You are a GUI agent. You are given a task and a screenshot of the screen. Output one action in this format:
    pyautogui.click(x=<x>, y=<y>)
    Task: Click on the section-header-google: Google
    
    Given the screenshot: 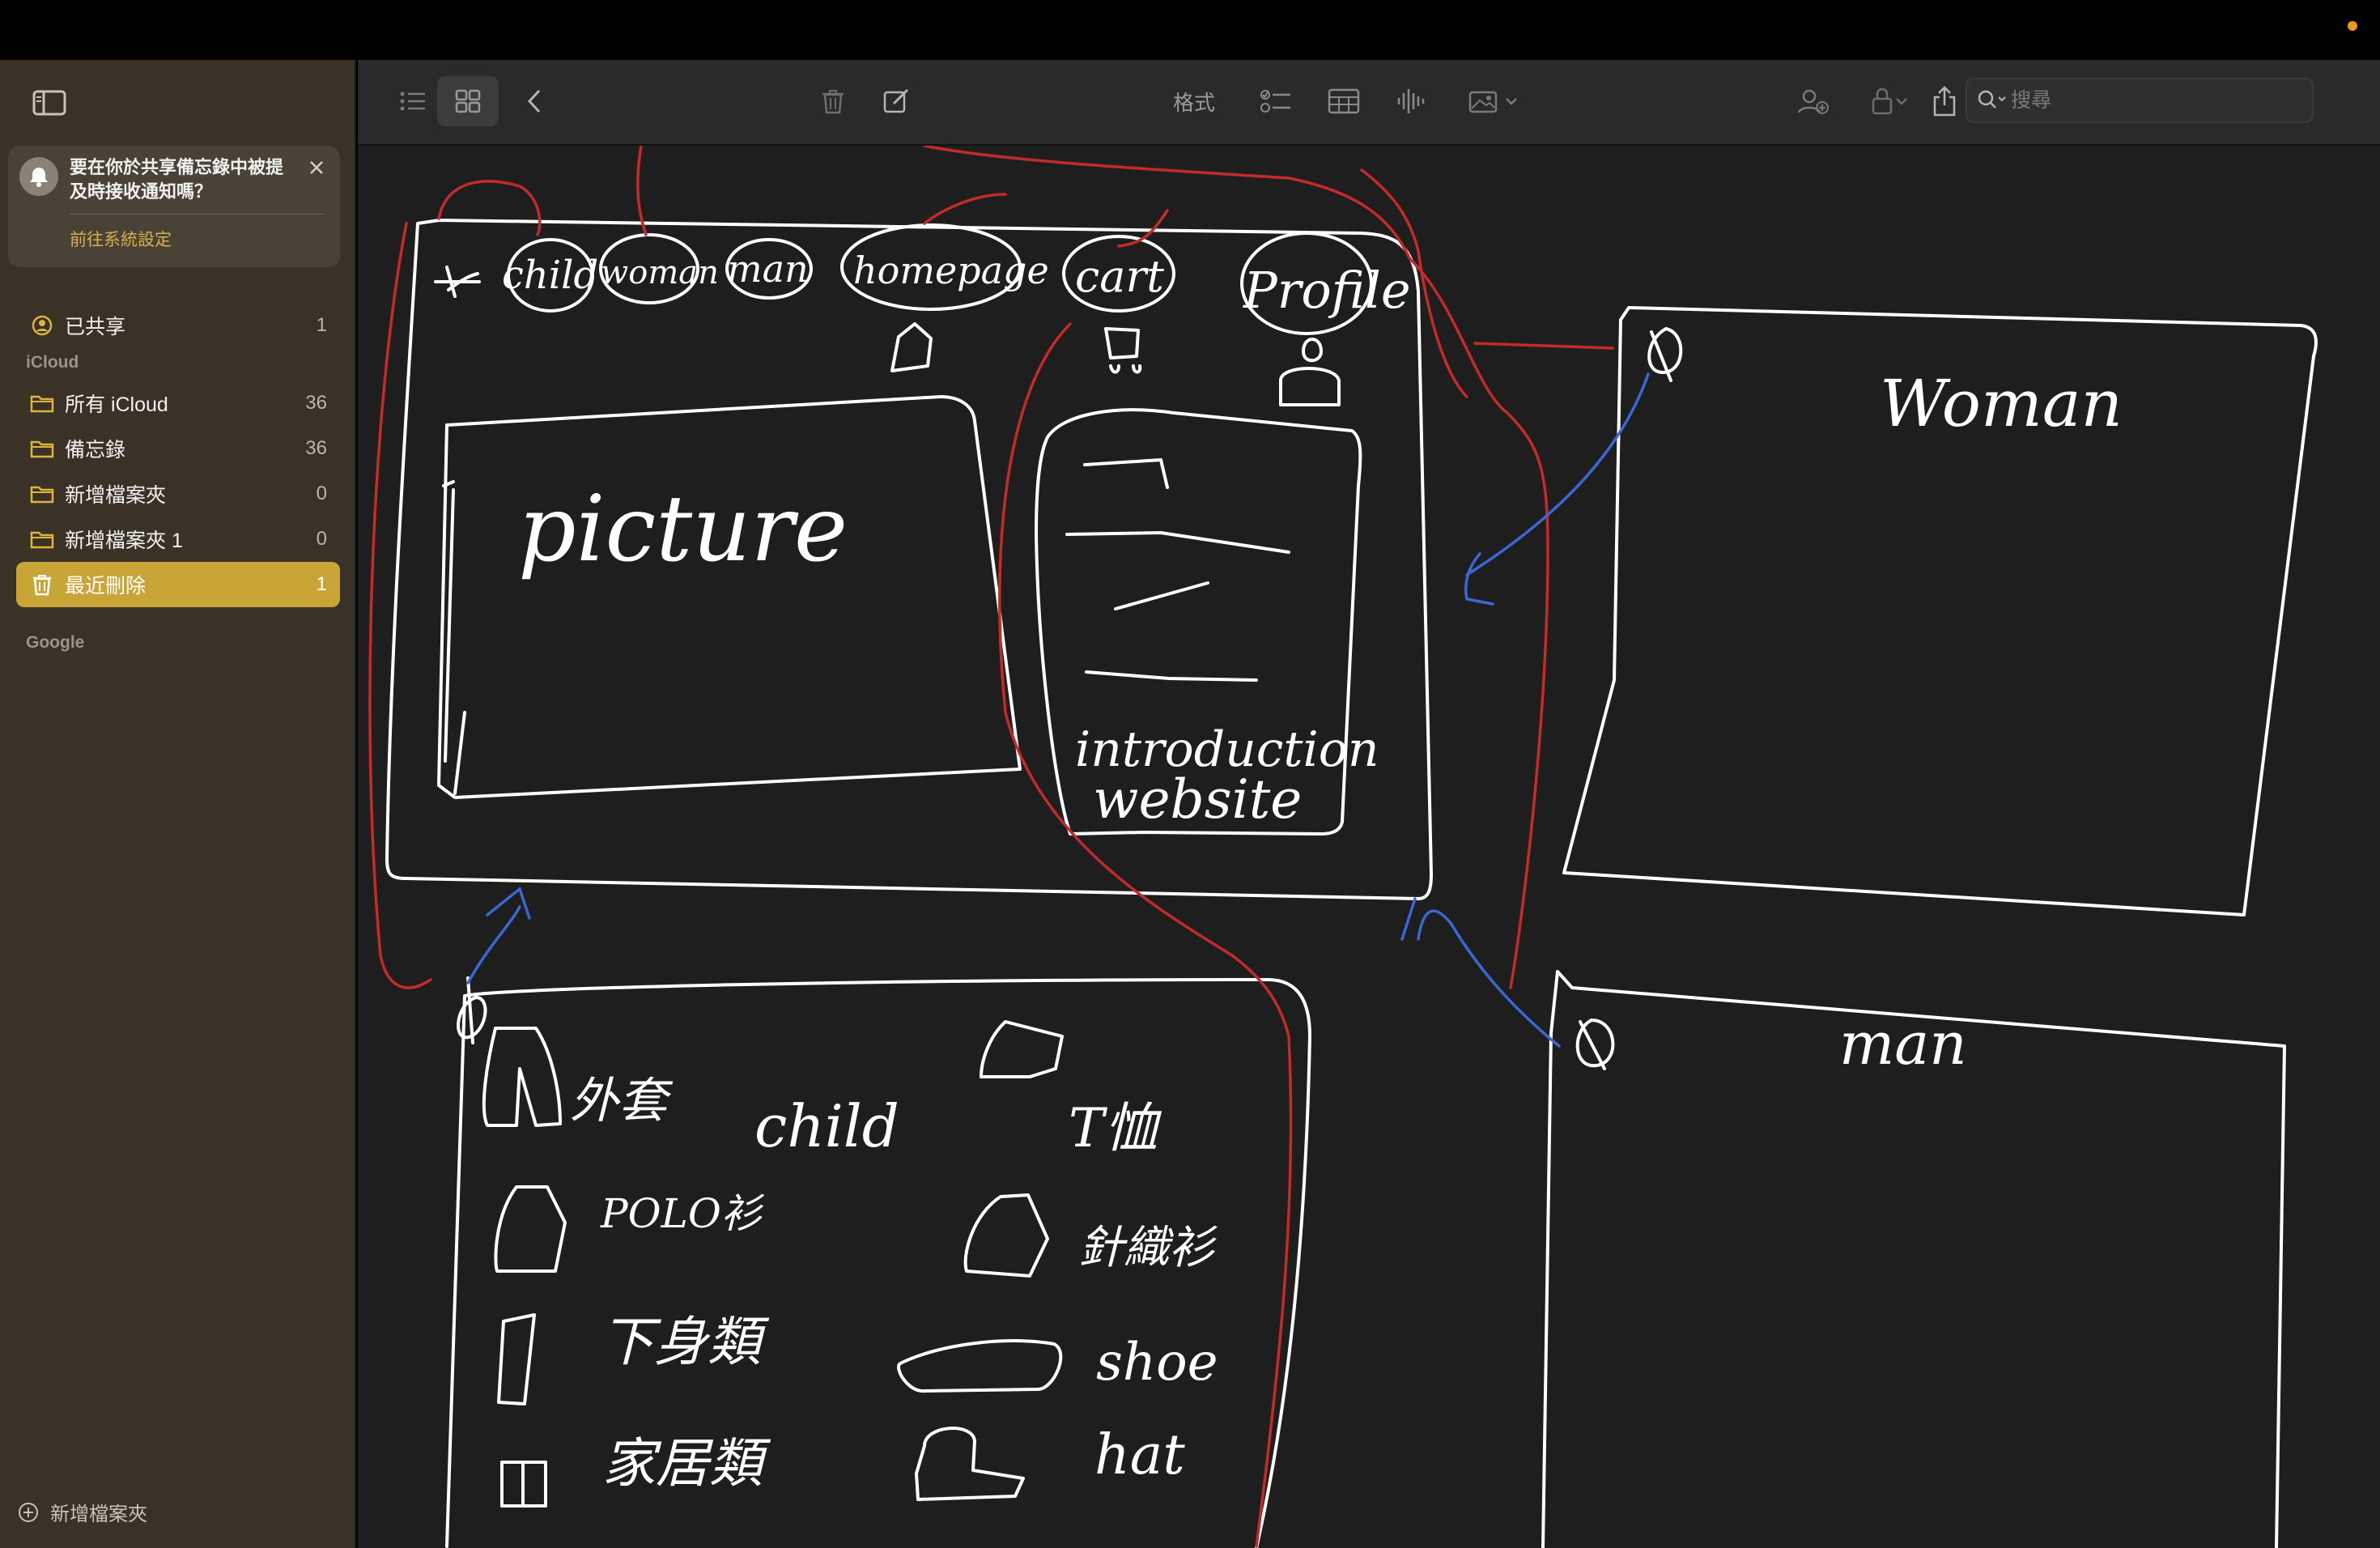 What is the action you would take?
    pyautogui.click(x=55, y=642)
    